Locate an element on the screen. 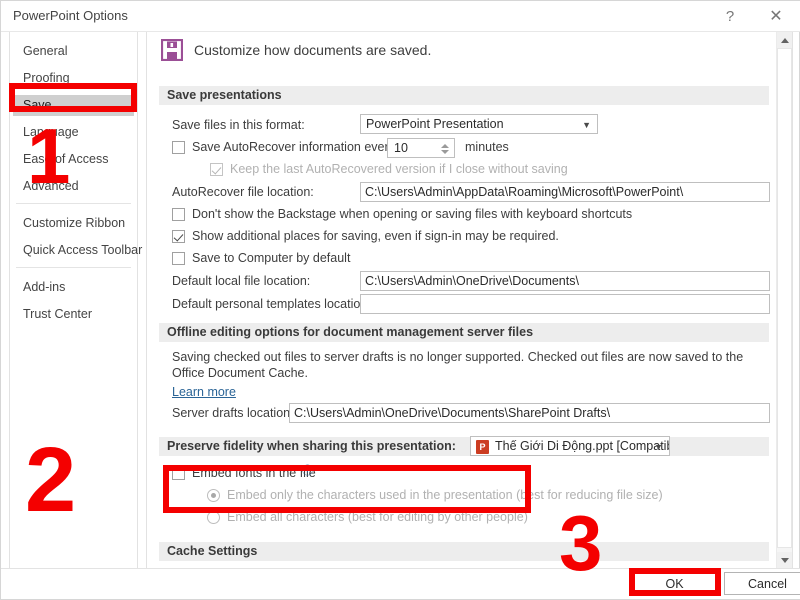  minutes-label: minutes is located at coordinates (487, 147).